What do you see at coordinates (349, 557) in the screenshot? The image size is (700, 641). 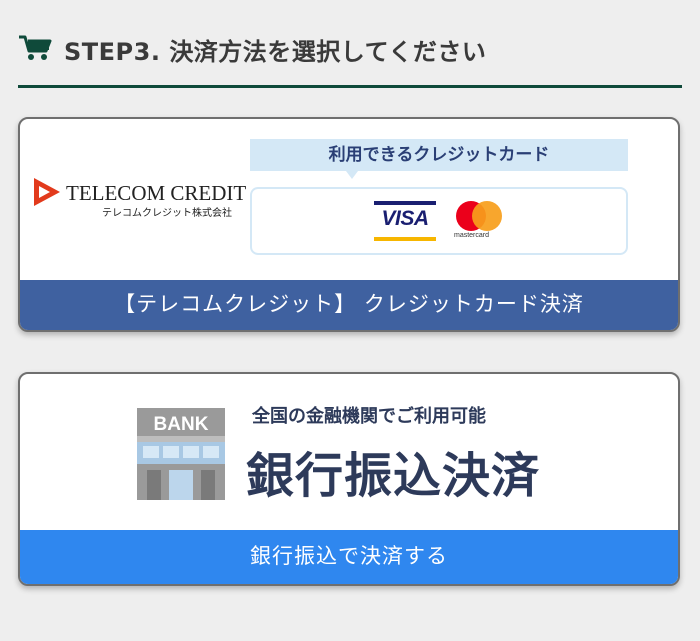 I see `bank-transfer-button: 銀行振込で決済する` at bounding box center [349, 557].